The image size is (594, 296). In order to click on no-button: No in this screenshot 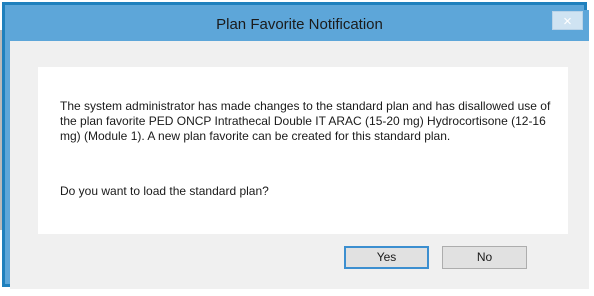, I will do `click(484, 257)`.